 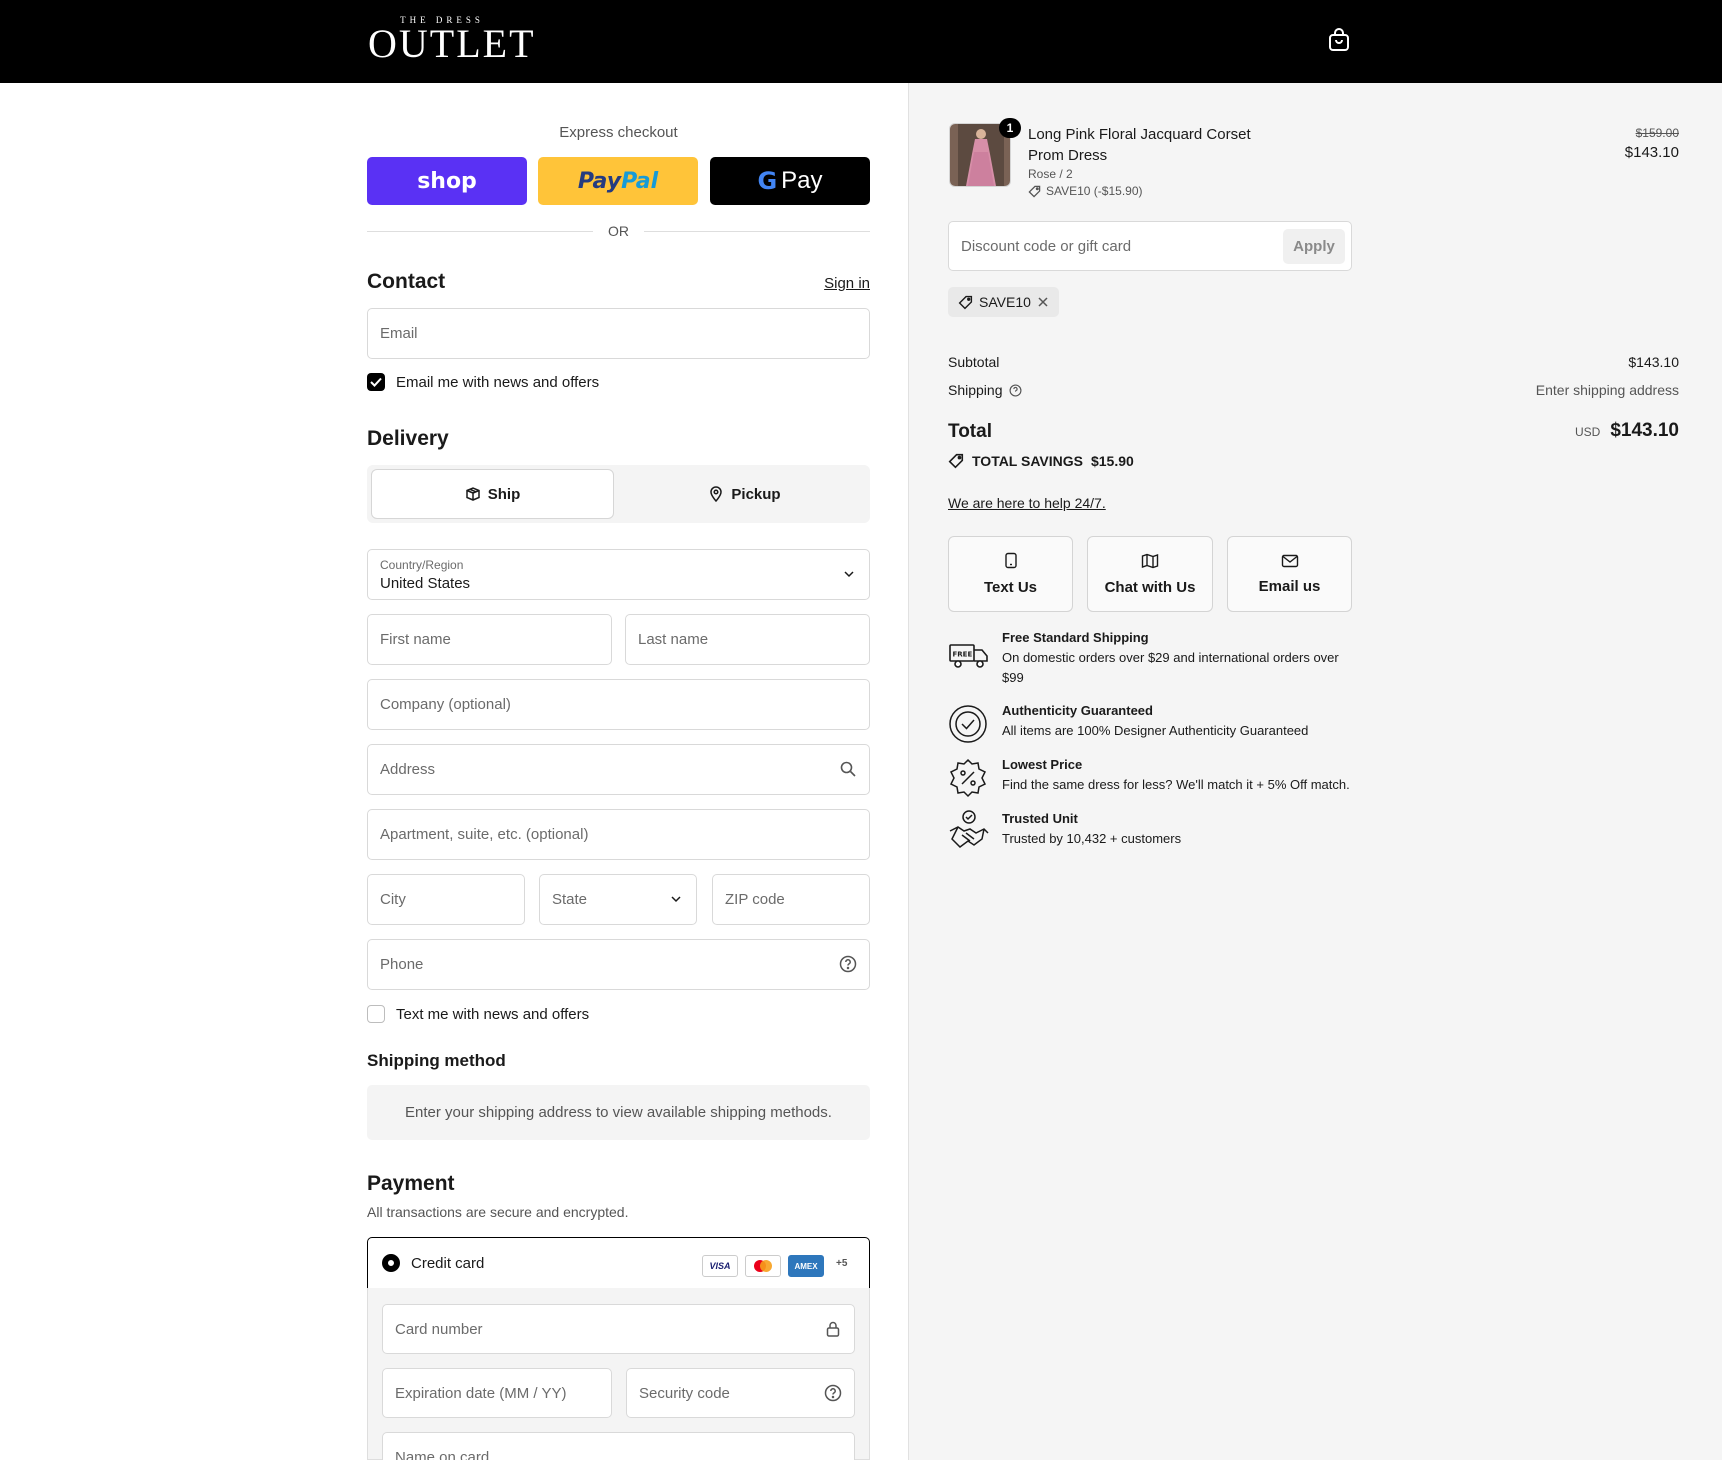 I want to click on apartment-field: Apartment, suite, etc. (optional), so click(x=618, y=834).